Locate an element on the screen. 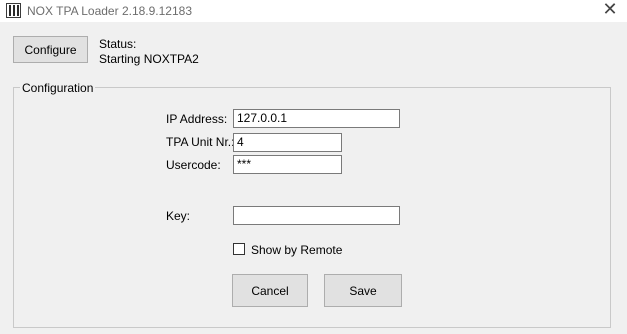 The height and width of the screenshot is (334, 627). configuration-group-title: Configuration is located at coordinates (58, 88).